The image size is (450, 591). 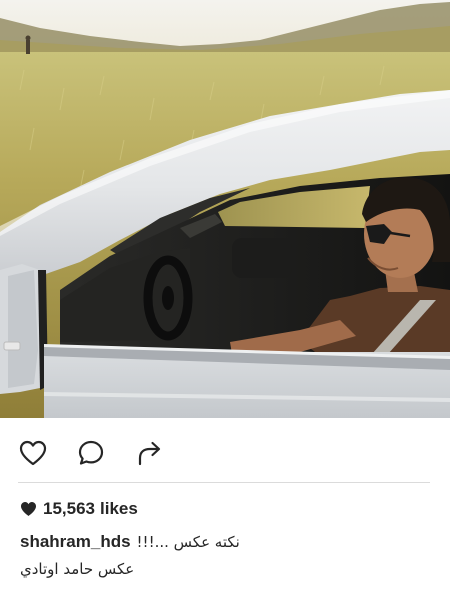 What do you see at coordinates (28, 509) in the screenshot?
I see `heart-filled-icon` at bounding box center [28, 509].